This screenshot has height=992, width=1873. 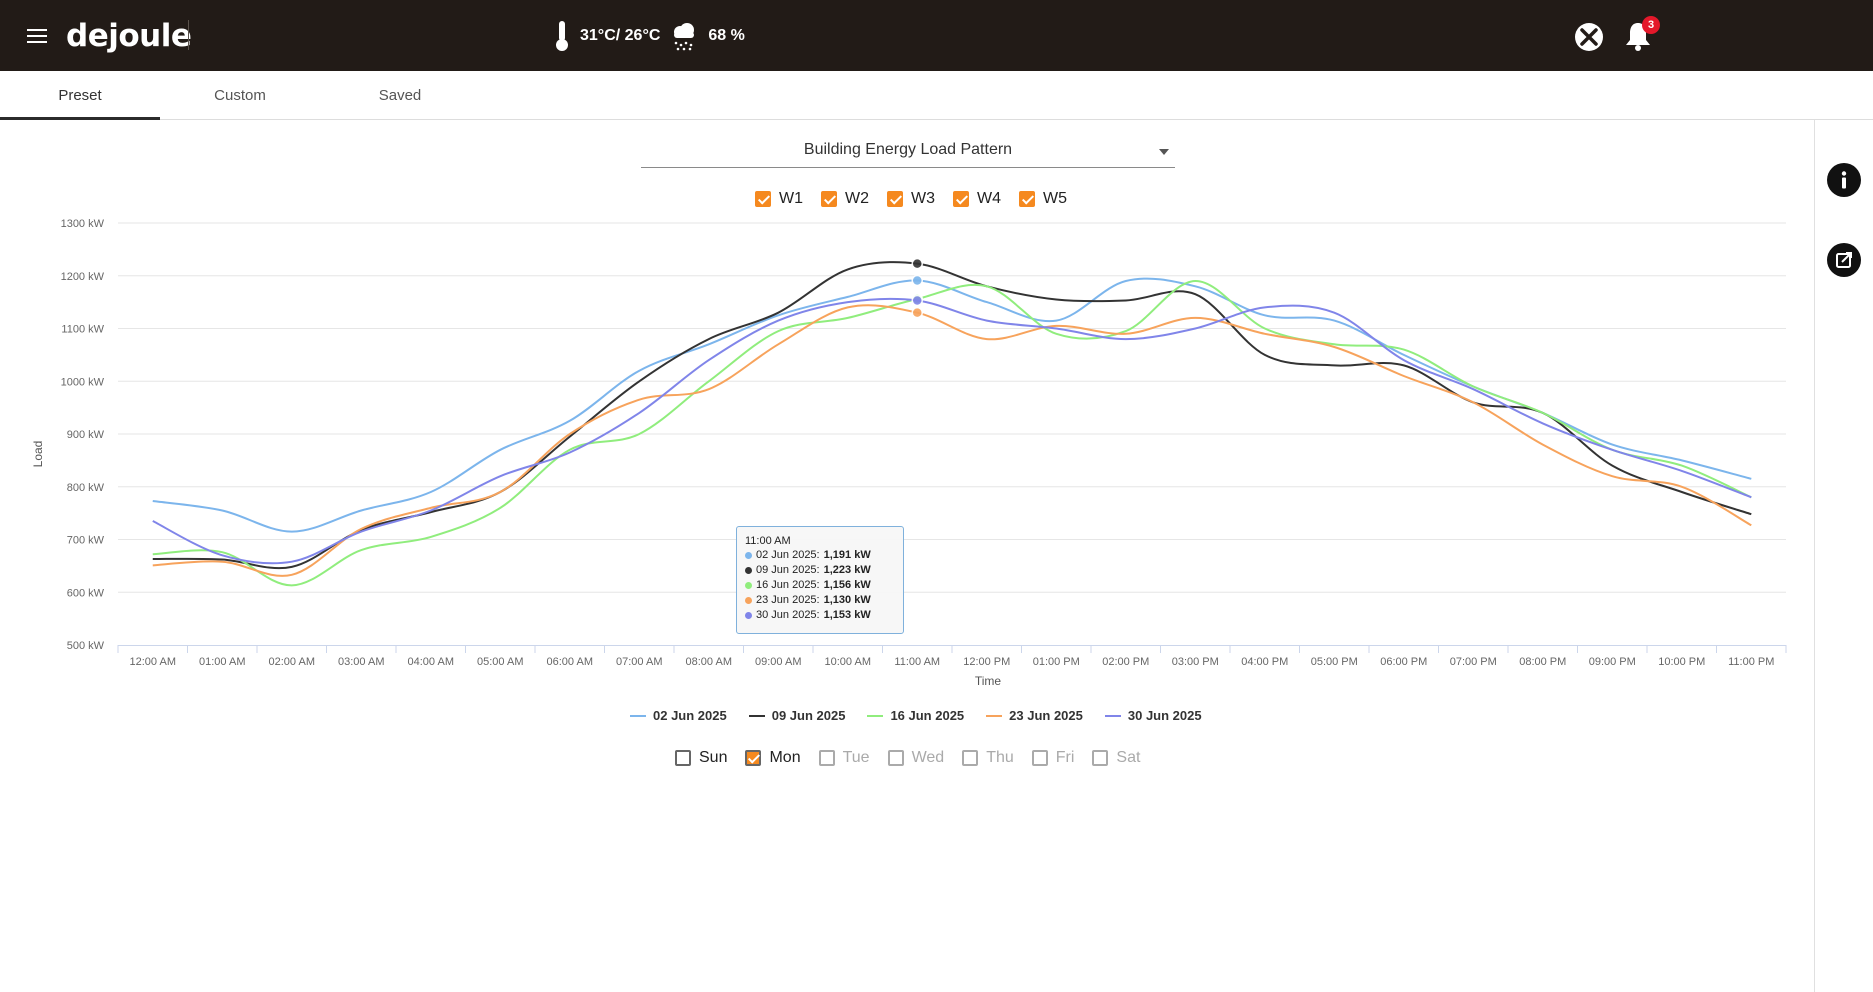 I want to click on legend-item-5: 30 Jun 2025, so click(x=1153, y=715).